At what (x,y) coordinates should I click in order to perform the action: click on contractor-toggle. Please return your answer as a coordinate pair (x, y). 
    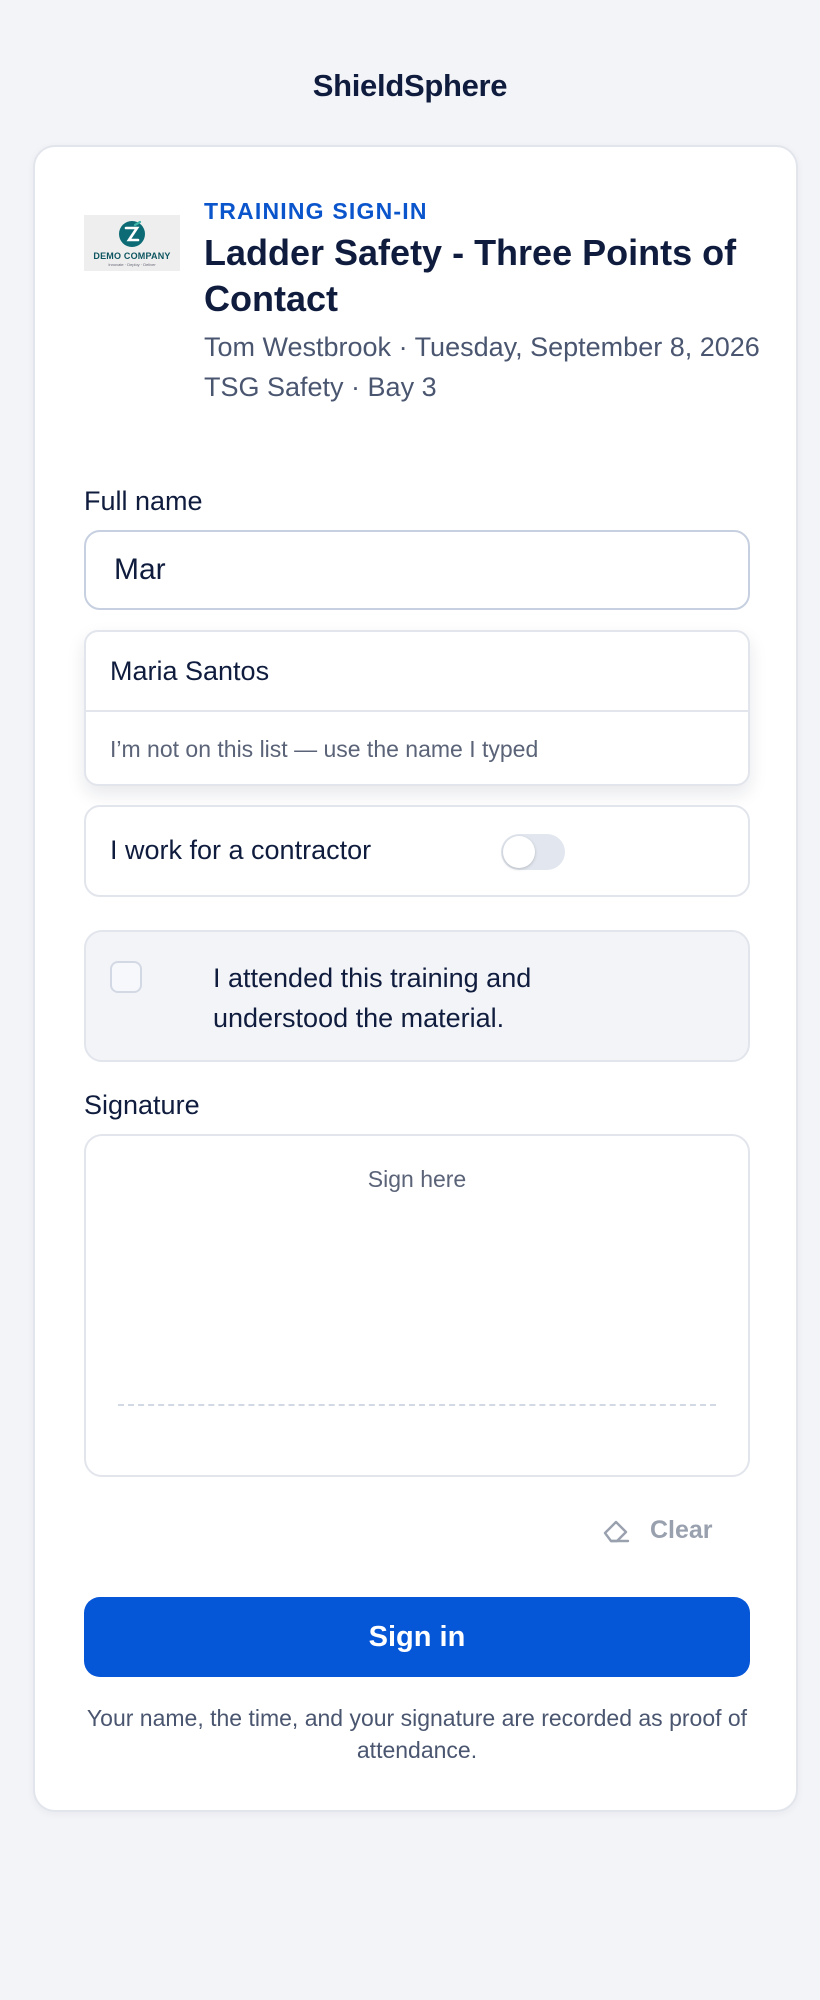
    Looking at the image, I should click on (533, 852).